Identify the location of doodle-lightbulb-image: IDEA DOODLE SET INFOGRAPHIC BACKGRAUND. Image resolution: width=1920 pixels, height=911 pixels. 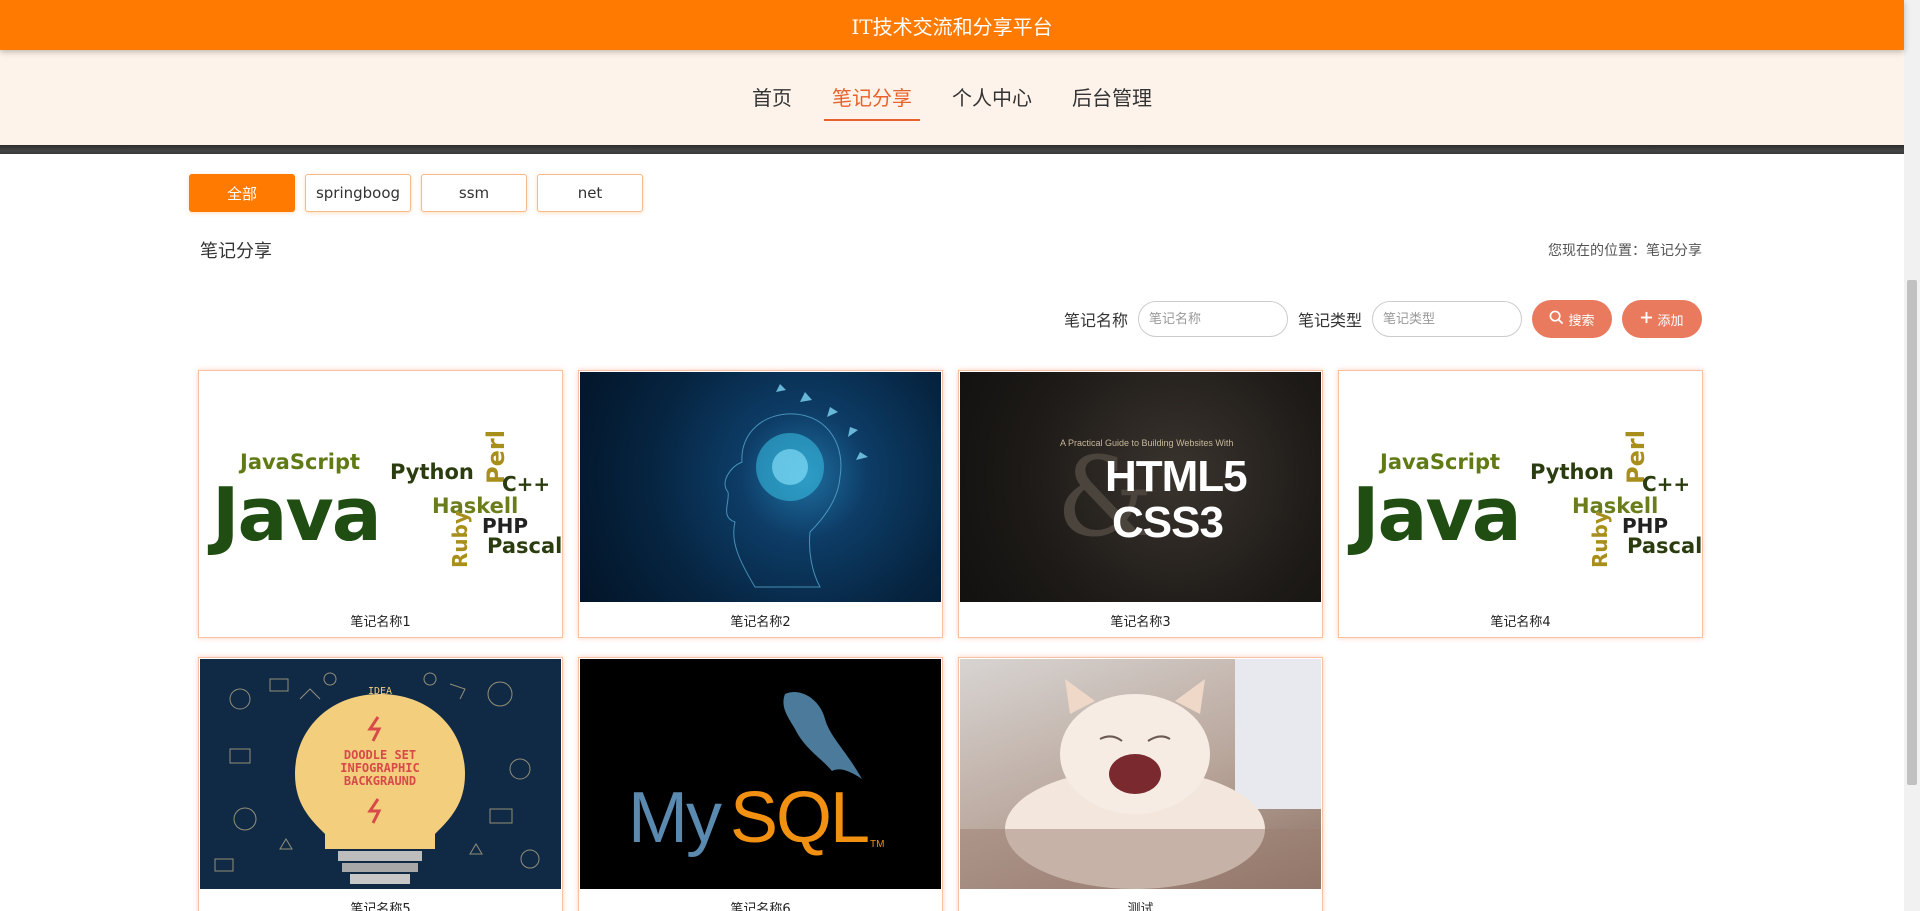
(380, 774).